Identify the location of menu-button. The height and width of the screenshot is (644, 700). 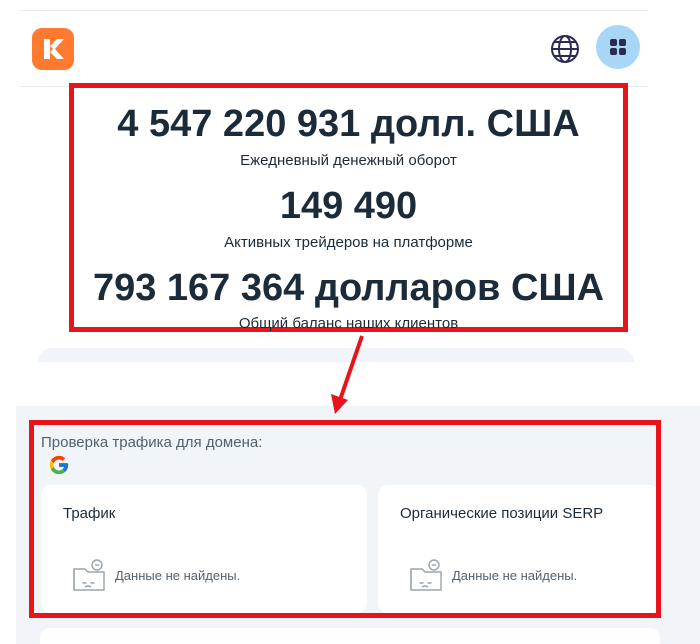
(618, 47).